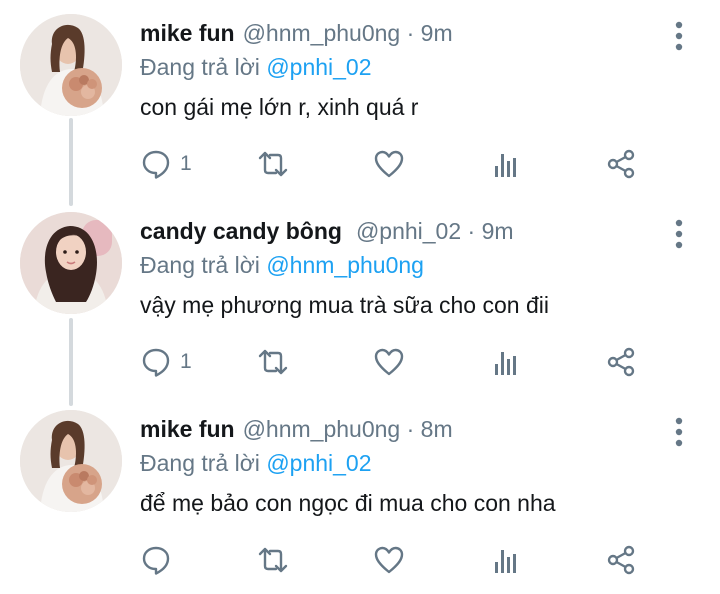 Image resolution: width=720 pixels, height=594 pixels. Describe the element at coordinates (408, 231) in the screenshot. I see `user-handle: @pnhi_02` at that location.